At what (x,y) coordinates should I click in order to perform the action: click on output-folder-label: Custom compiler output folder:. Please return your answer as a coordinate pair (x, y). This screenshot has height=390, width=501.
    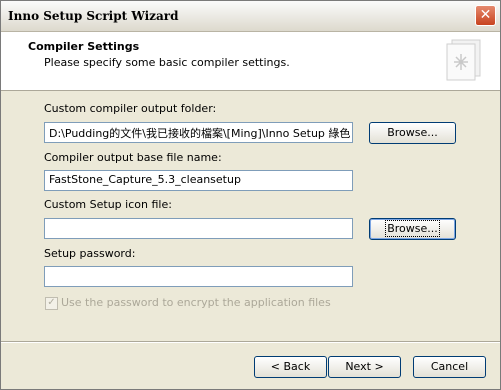
    Looking at the image, I should click on (130, 108).